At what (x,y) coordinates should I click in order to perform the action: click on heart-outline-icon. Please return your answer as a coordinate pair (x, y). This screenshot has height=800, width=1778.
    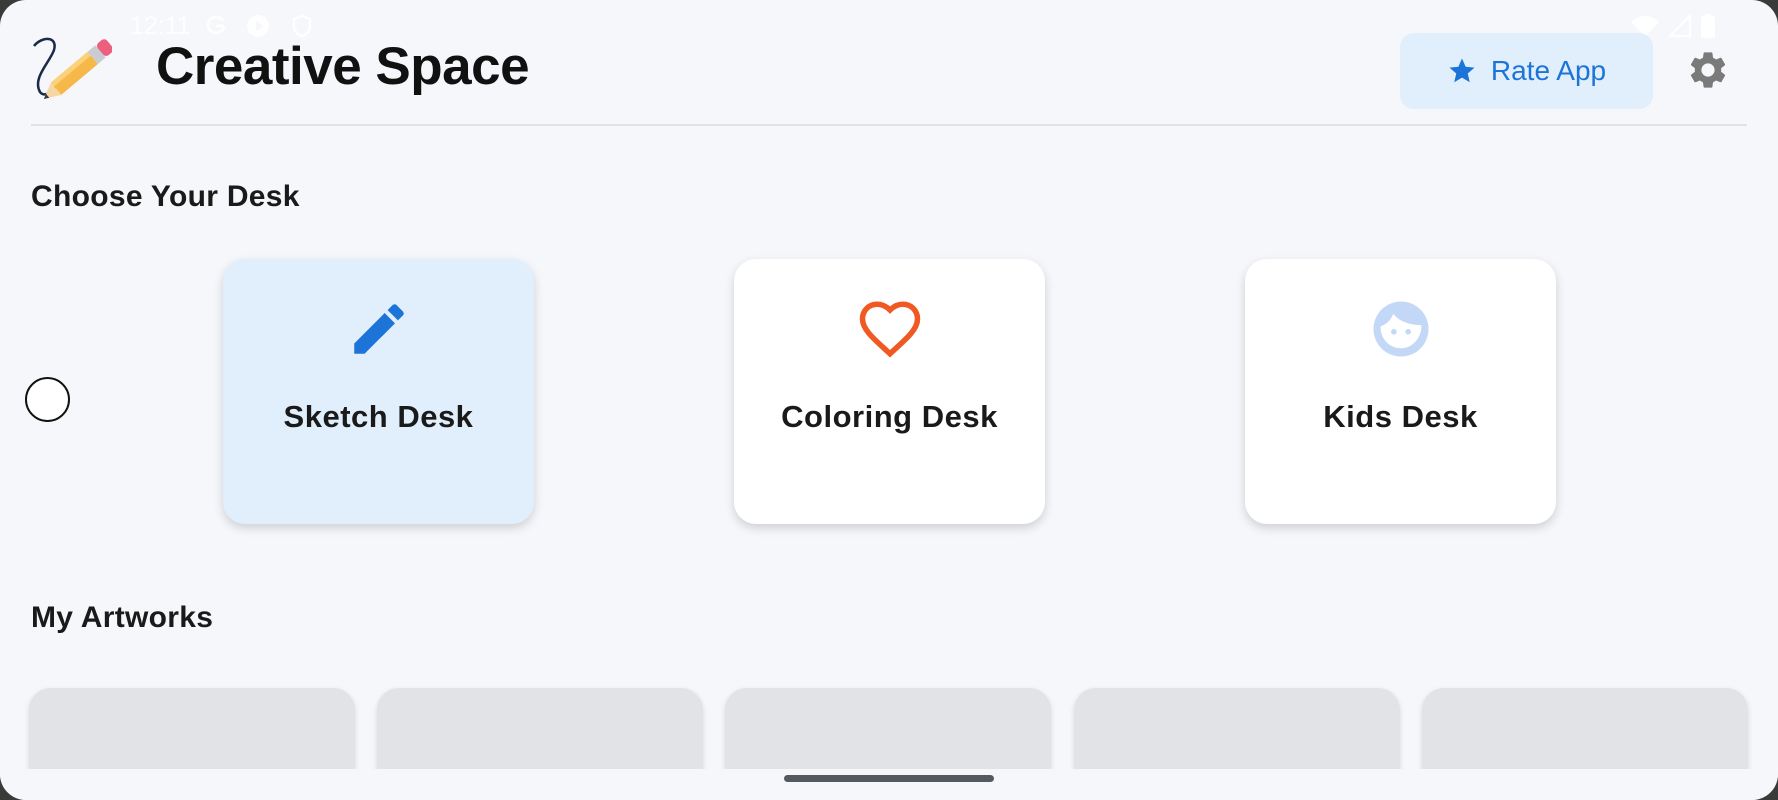
    Looking at the image, I should click on (890, 329).